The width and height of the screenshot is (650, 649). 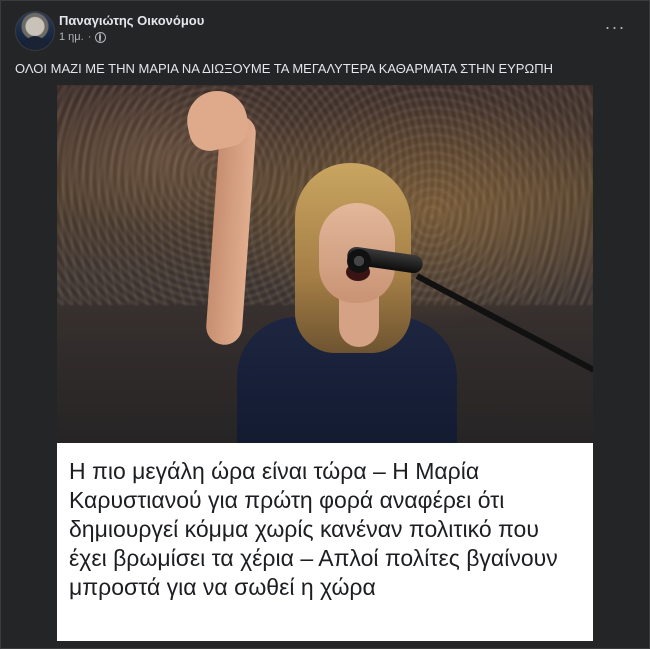 What do you see at coordinates (71, 37) in the screenshot?
I see `post-timestamp: 1 ημ.` at bounding box center [71, 37].